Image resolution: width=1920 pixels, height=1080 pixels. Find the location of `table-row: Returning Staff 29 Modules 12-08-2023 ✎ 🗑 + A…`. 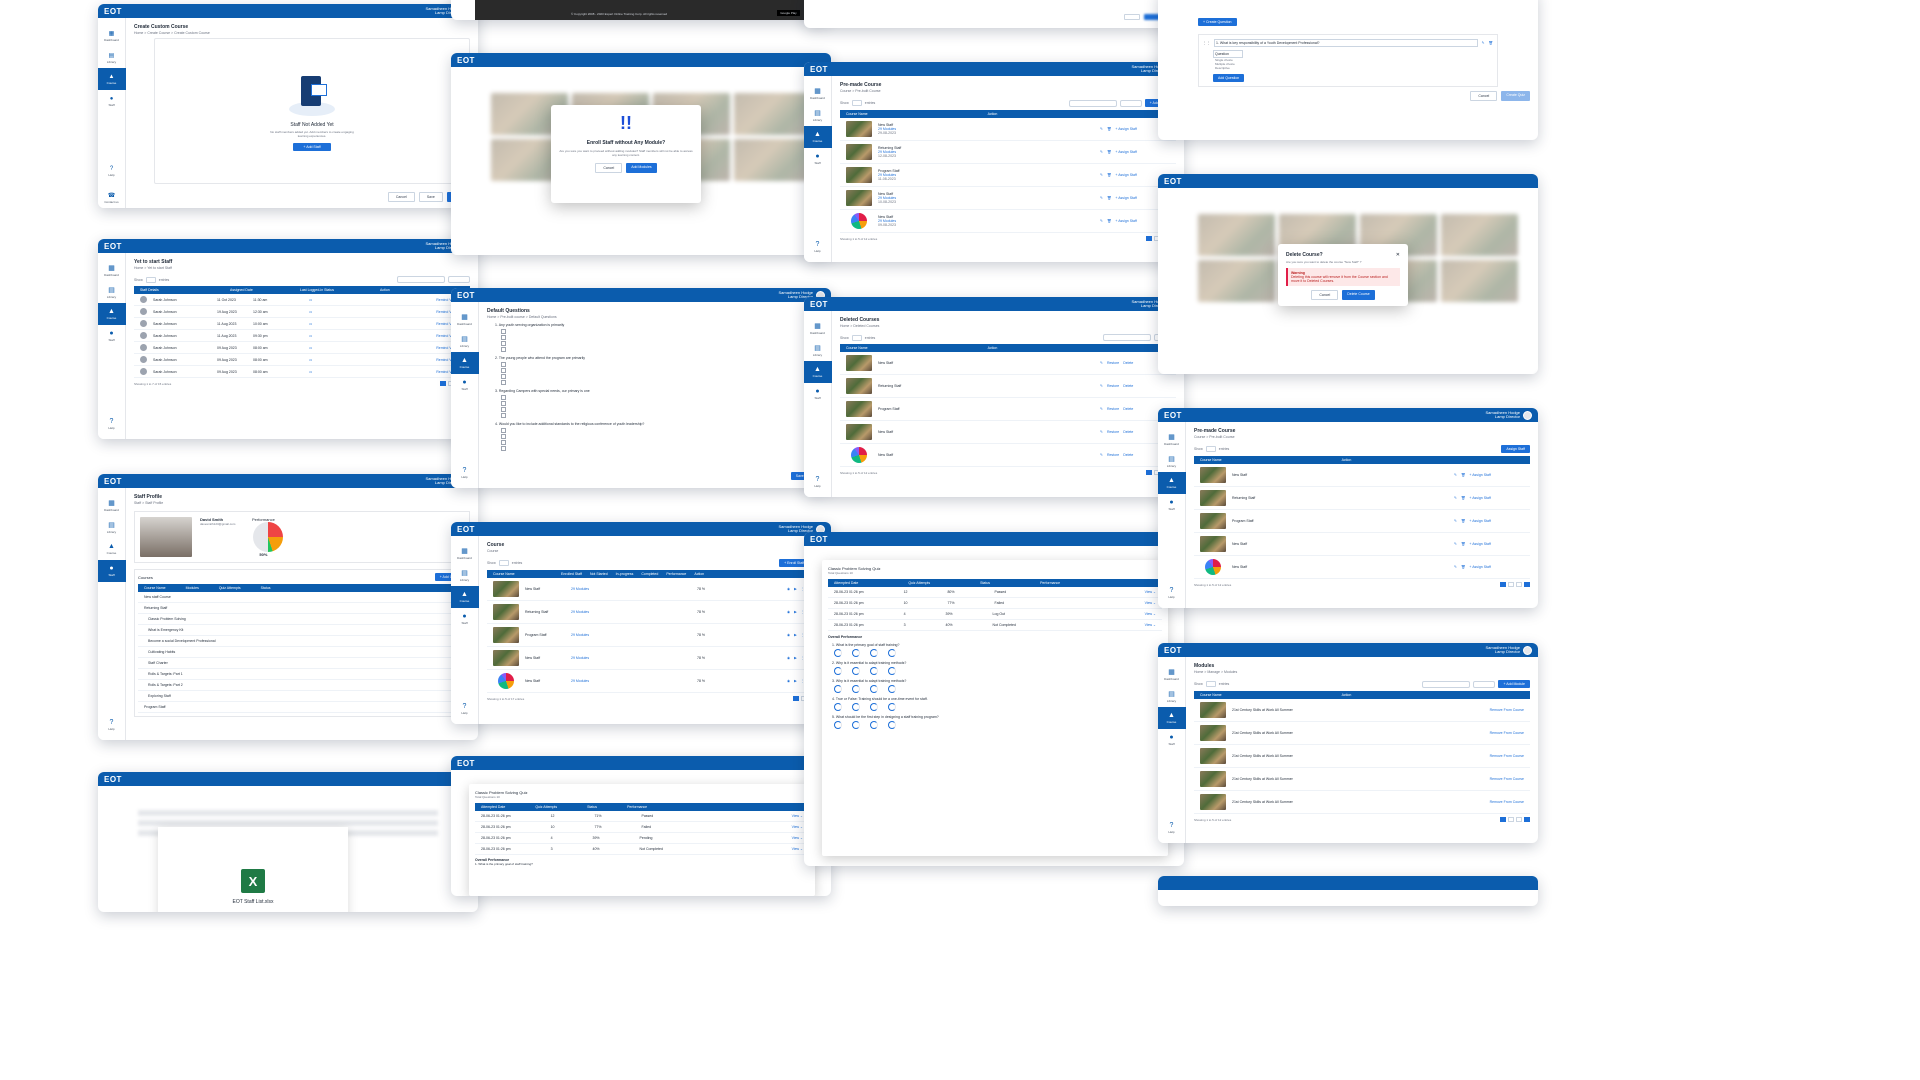

table-row: Returning Staff 29 Modules 12-08-2023 ✎ 🗑 + A… is located at coordinates (1008, 152).